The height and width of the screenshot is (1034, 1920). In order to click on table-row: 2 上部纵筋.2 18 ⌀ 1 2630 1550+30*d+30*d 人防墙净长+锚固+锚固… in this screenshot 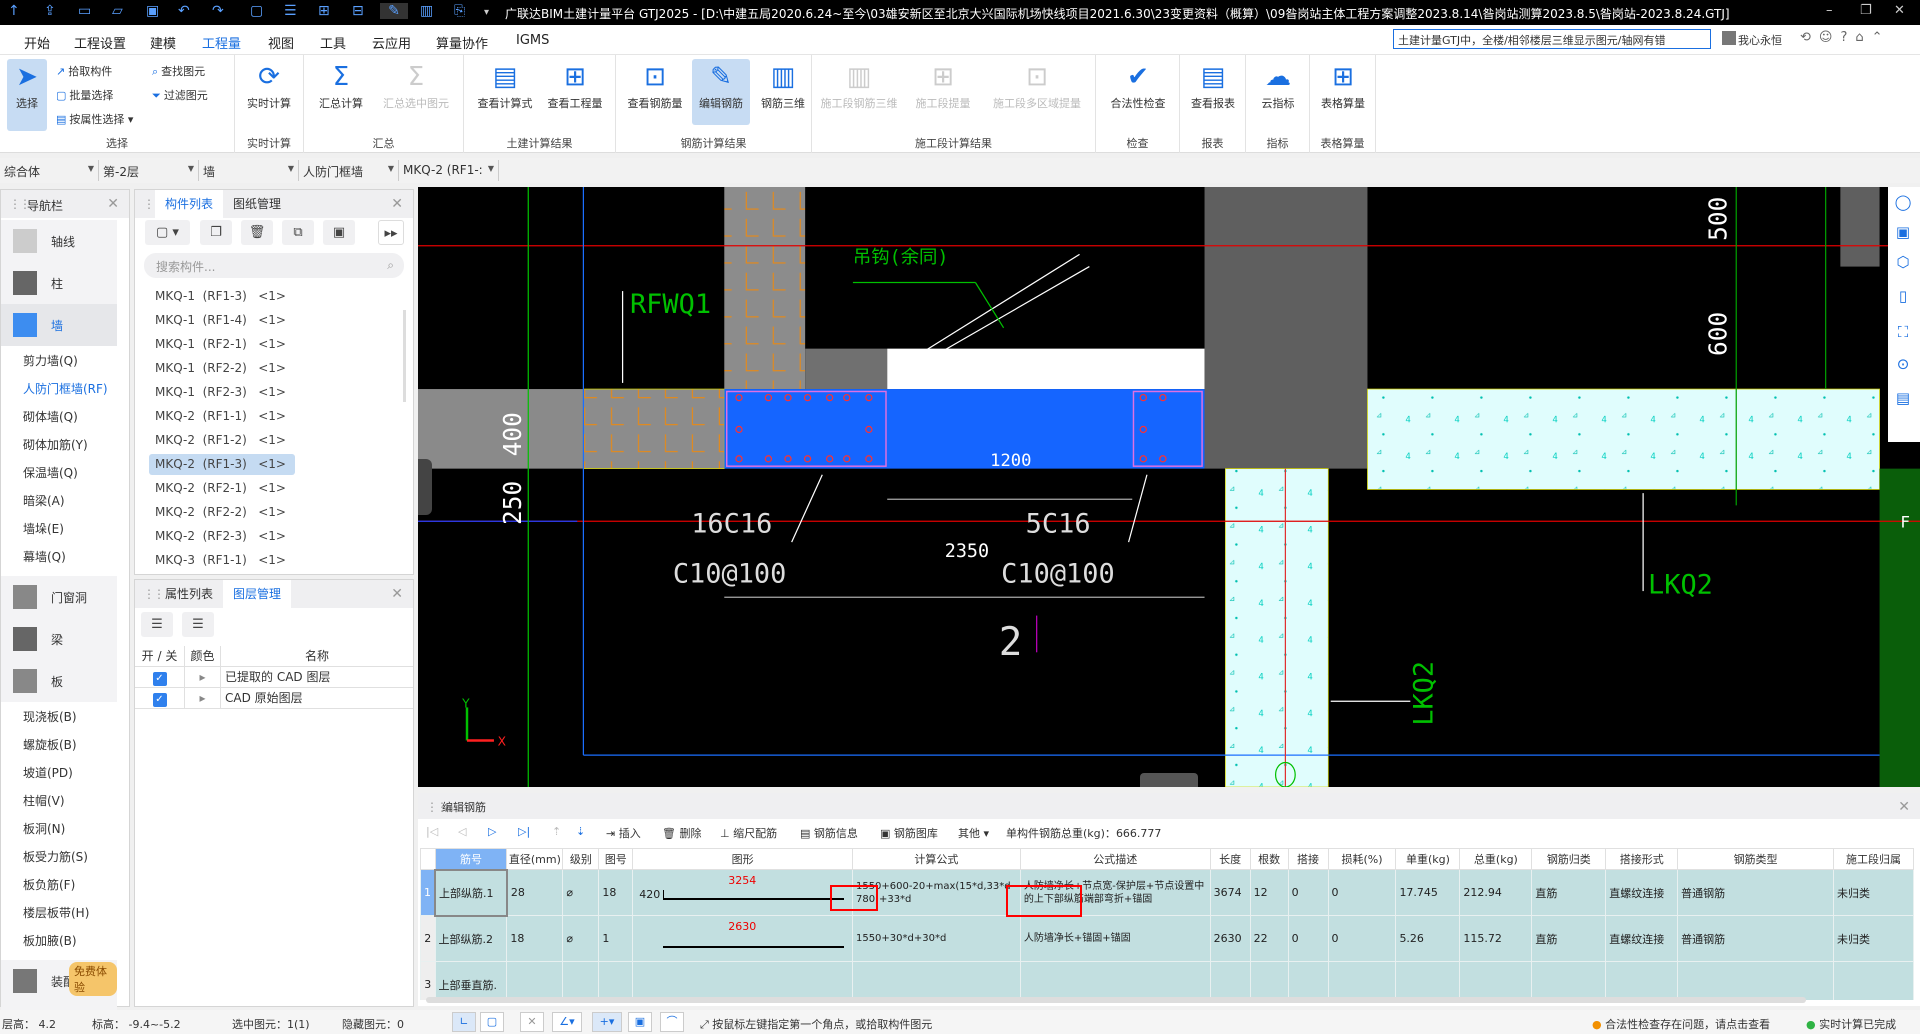, I will do `click(1167, 938)`.